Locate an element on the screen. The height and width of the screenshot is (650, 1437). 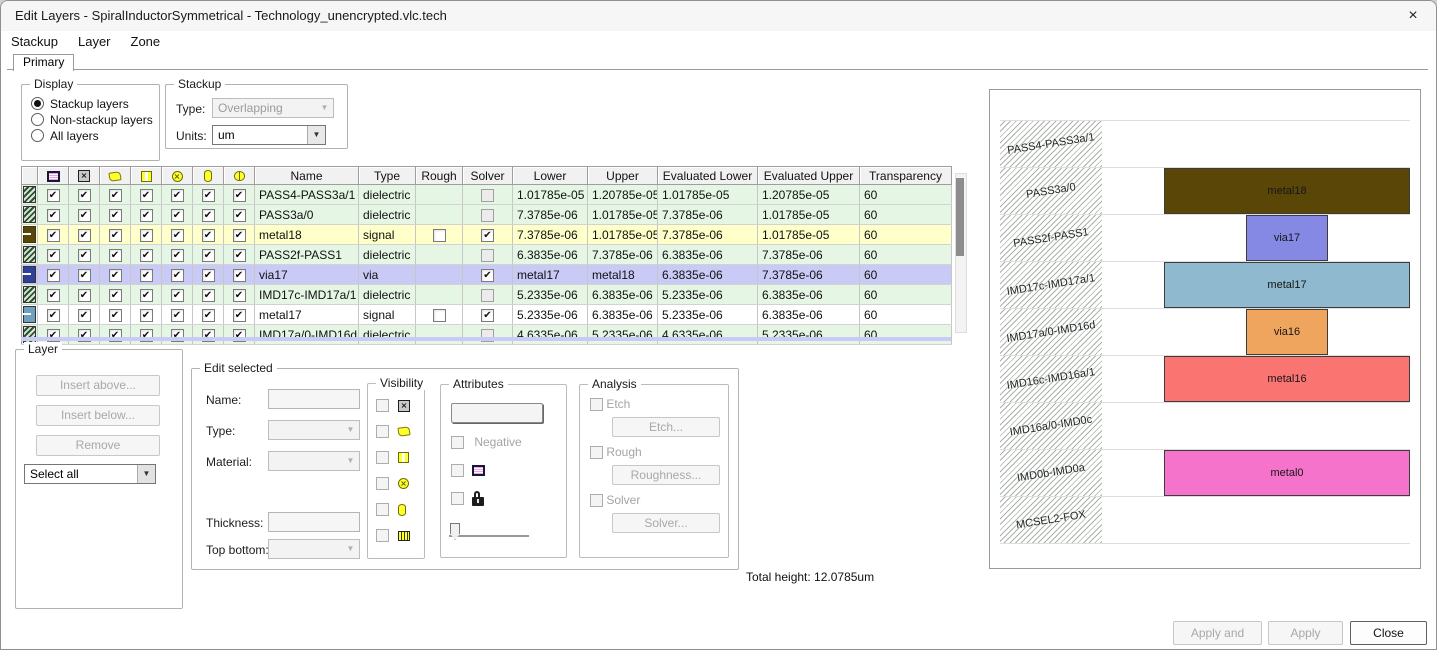
color-swatch-button is located at coordinates (497, 413).